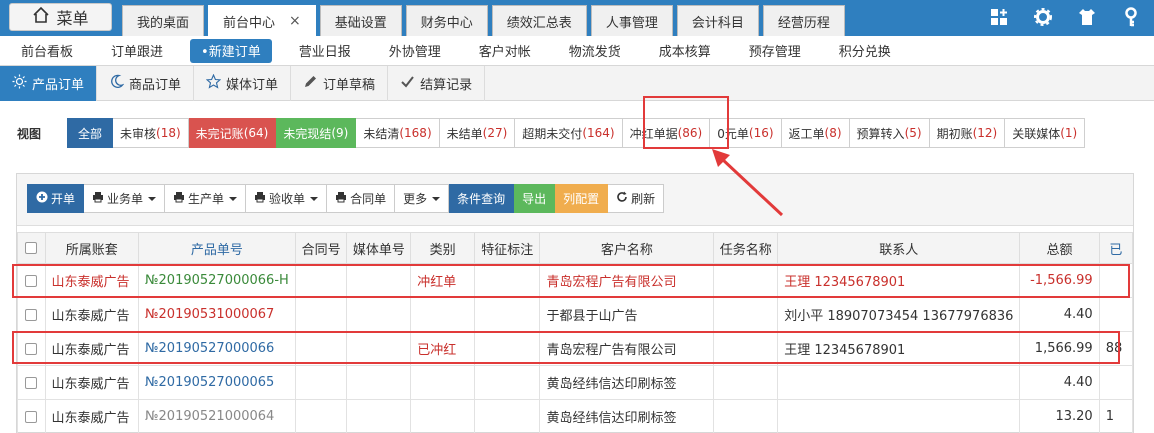 The width and height of the screenshot is (1154, 433). What do you see at coordinates (865, 51) in the screenshot?
I see `subnav-points-exchange: 积分兑换` at bounding box center [865, 51].